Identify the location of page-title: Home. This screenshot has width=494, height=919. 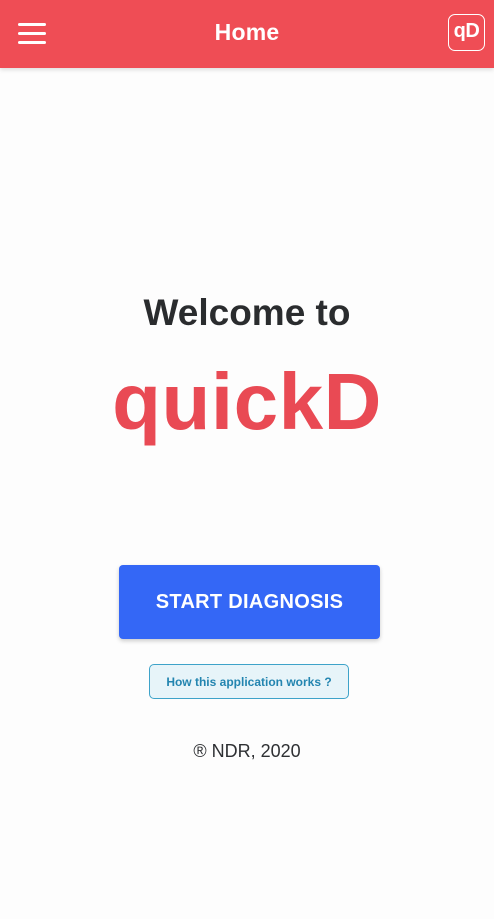
(247, 32).